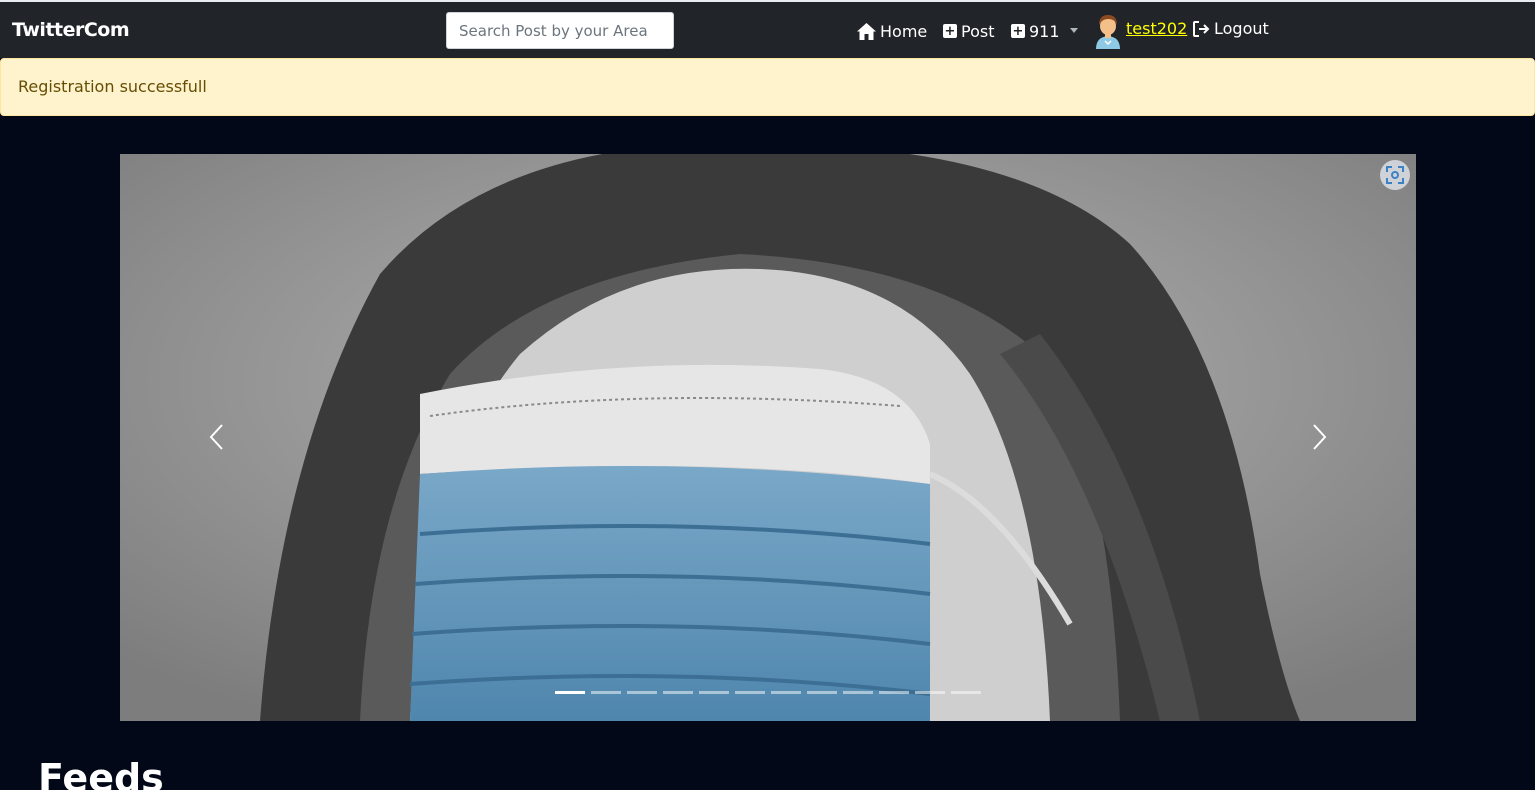 The width and height of the screenshot is (1535, 790). Describe the element at coordinates (560, 30) in the screenshot. I see `search-input` at that location.